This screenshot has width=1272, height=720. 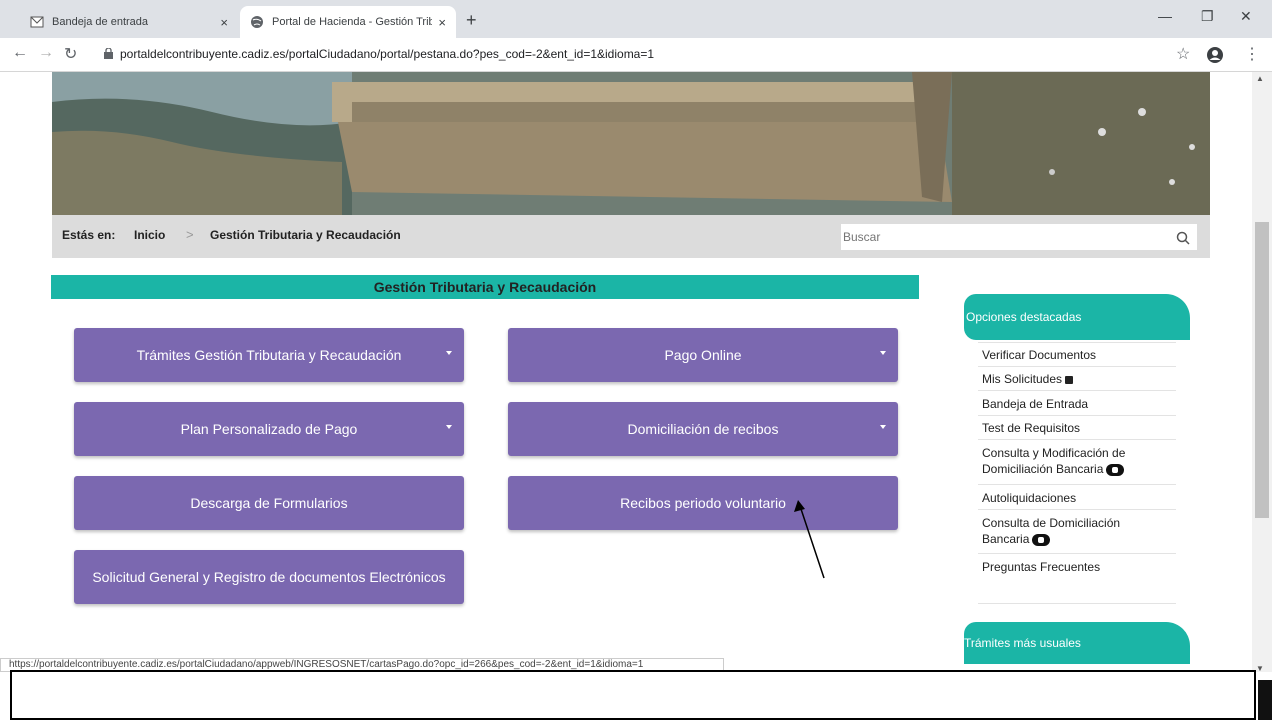 I want to click on maximize-icon: ❐, so click(x=1207, y=16).